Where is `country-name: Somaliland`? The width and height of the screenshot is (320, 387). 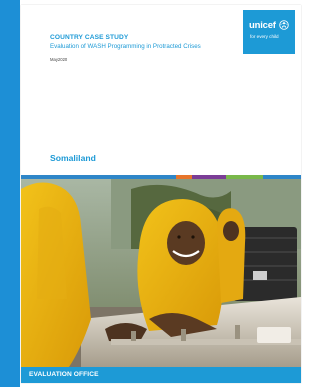 country-name: Somaliland is located at coordinates (73, 158).